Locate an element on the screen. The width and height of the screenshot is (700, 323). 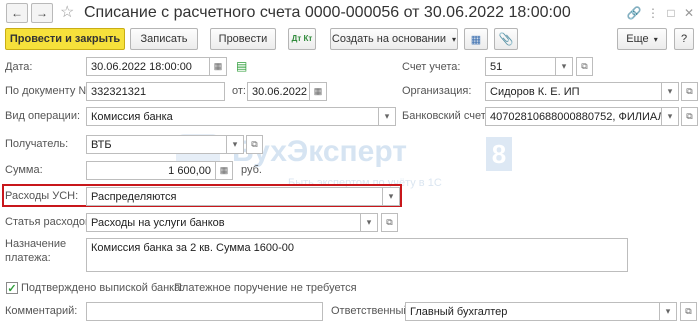
back-button: ← is located at coordinates (17, 13).